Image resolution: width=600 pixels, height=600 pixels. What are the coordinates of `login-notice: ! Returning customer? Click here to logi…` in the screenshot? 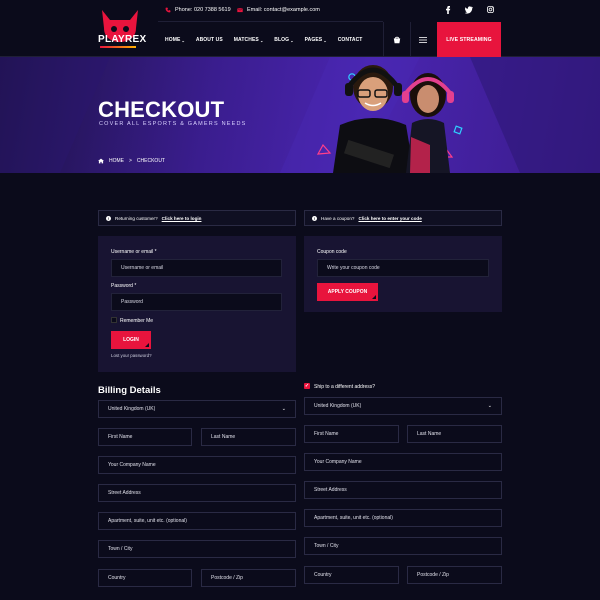 It's located at (197, 218).